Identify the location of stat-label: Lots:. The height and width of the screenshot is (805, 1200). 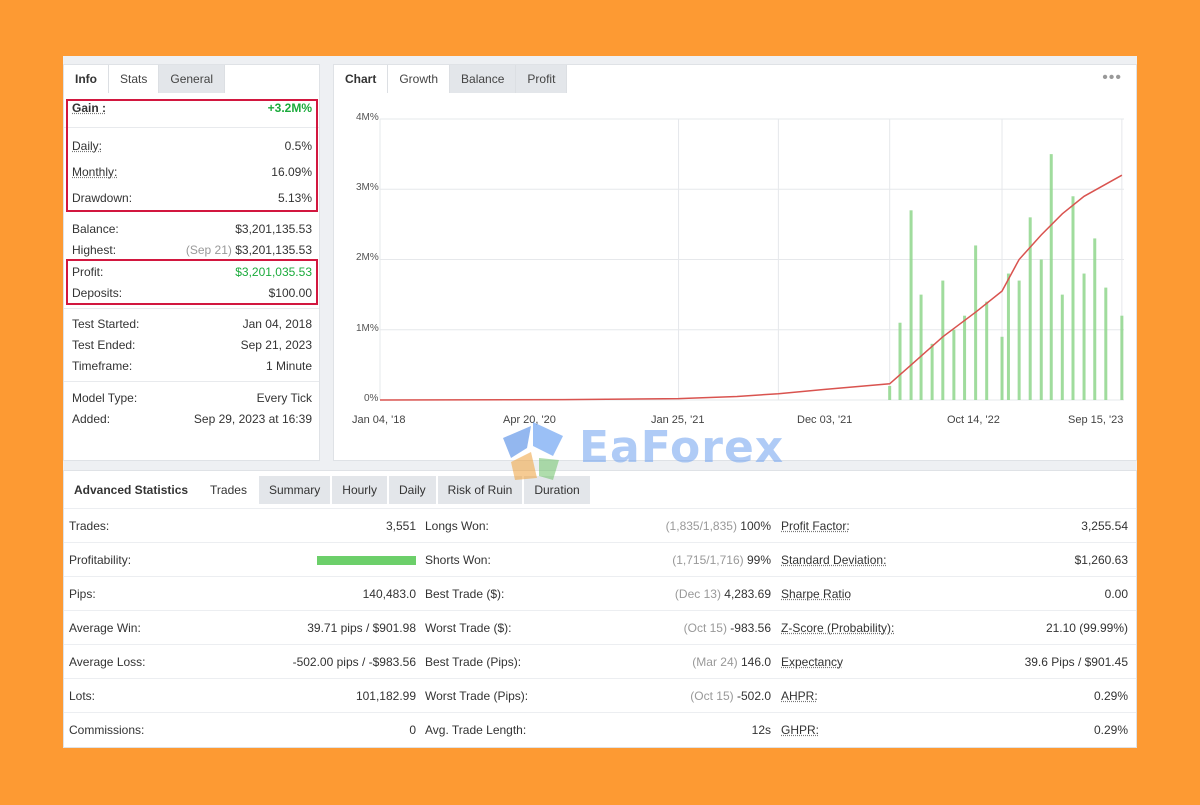
(82, 696).